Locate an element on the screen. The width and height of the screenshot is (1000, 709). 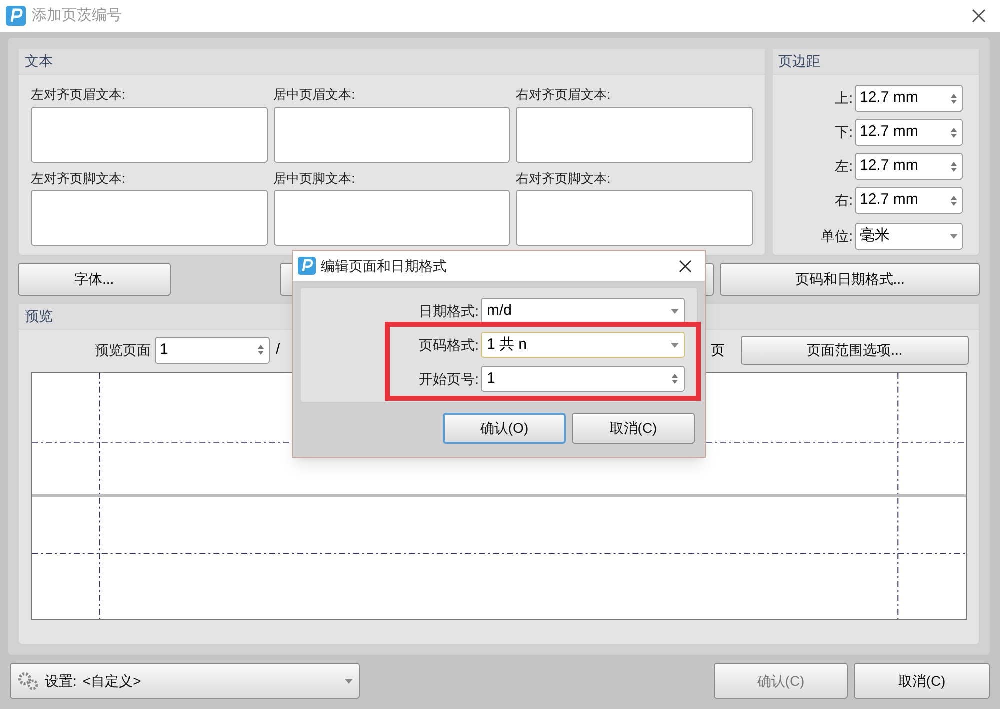
settings-label: 设置: is located at coordinates (61, 681).